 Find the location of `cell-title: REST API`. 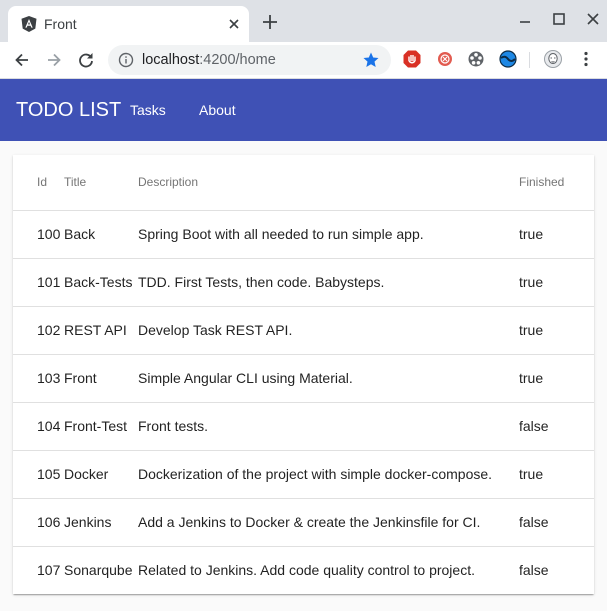

cell-title: REST API is located at coordinates (101, 330).